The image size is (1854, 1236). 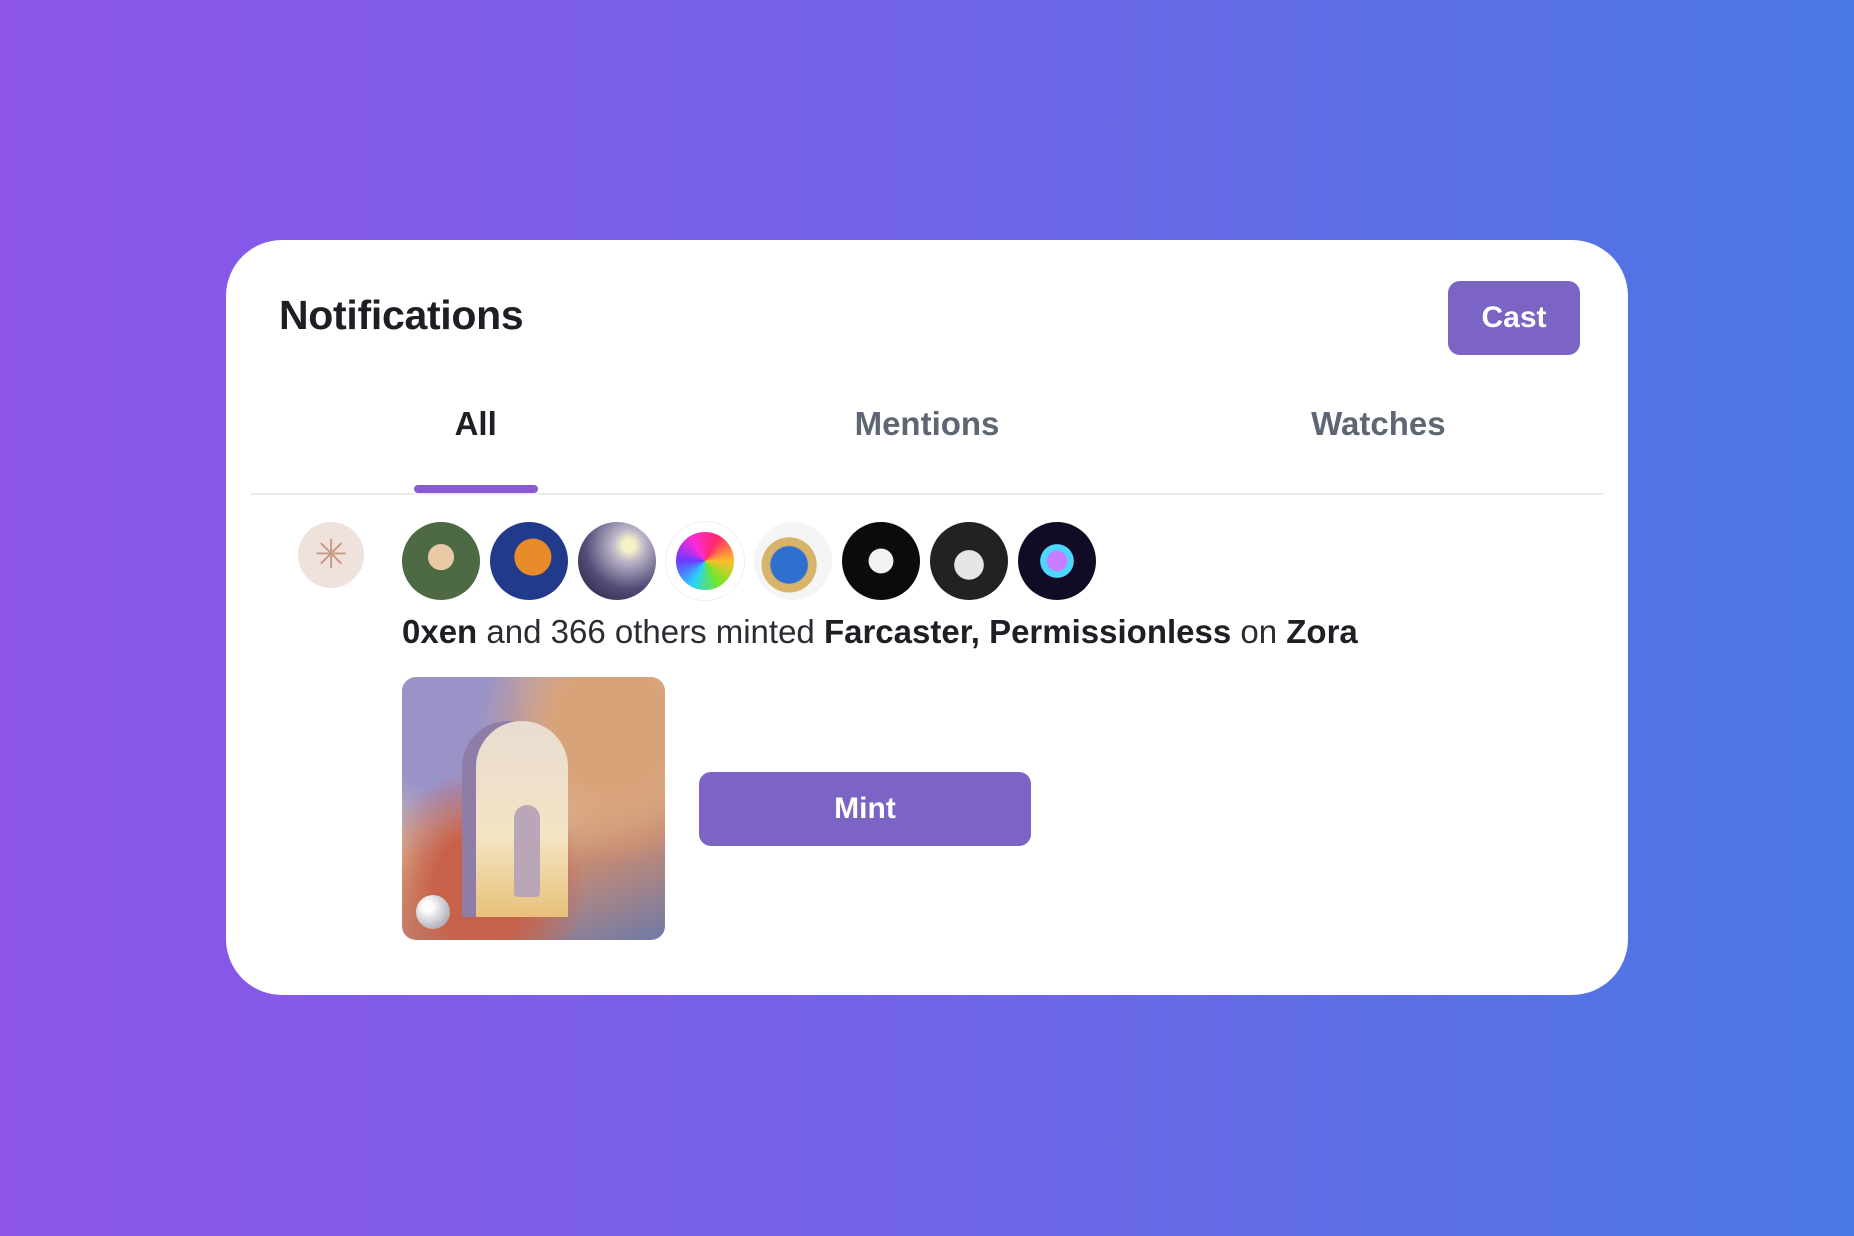 I want to click on mint-button: Mint, so click(x=865, y=809).